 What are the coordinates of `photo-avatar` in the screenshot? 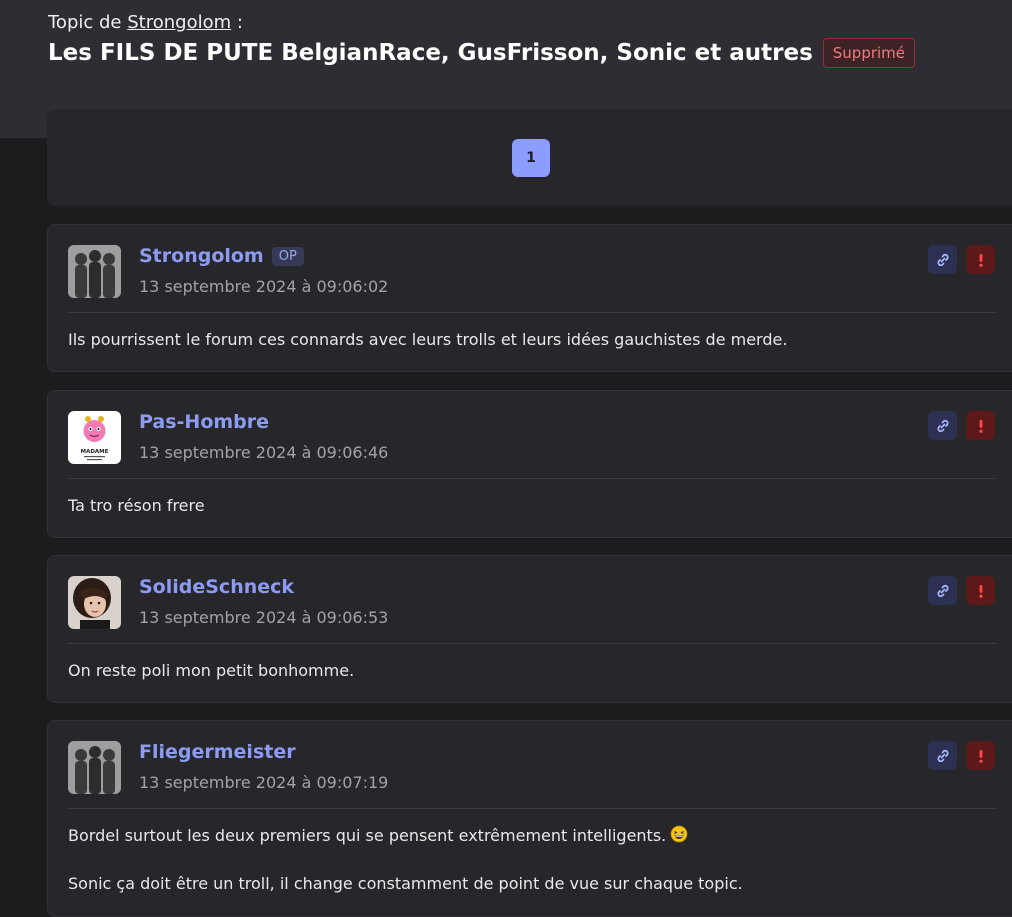 It's located at (94, 602).